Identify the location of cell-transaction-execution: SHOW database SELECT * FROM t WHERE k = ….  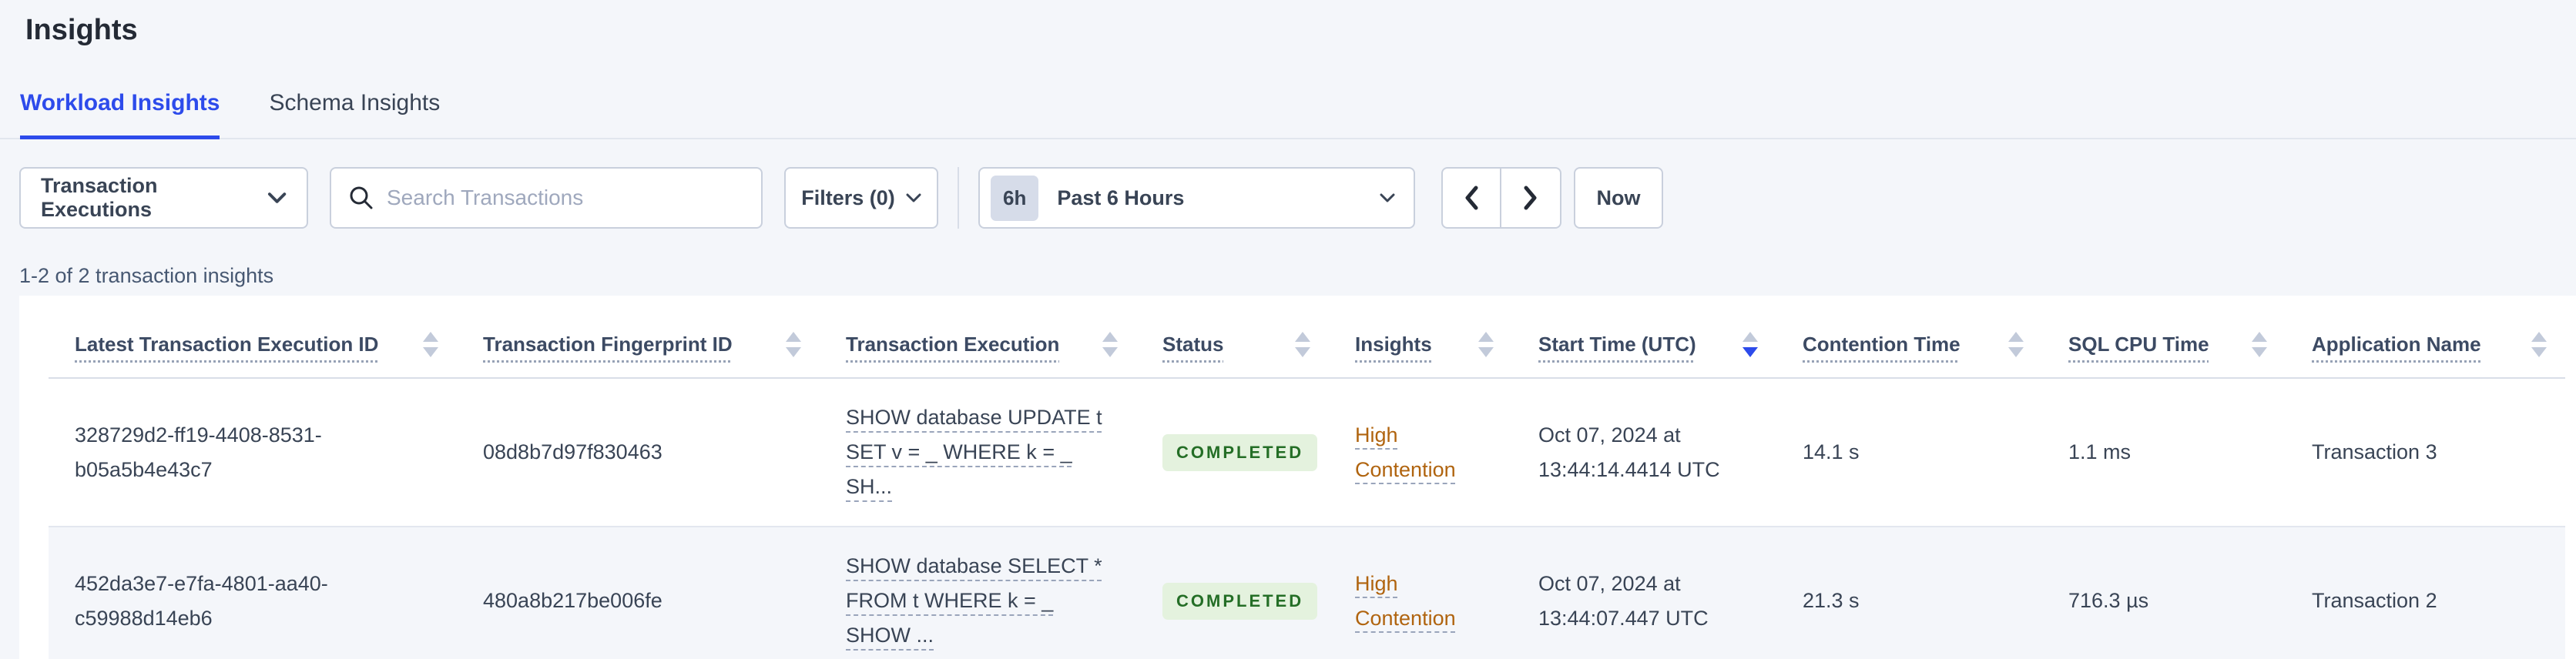
(978, 593).